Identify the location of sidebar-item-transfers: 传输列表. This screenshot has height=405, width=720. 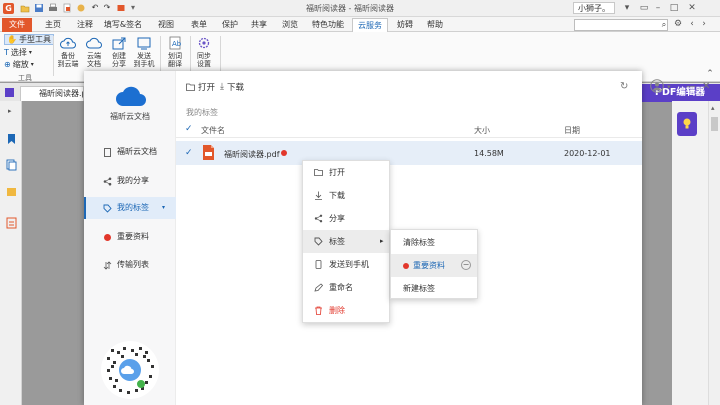
(130, 265).